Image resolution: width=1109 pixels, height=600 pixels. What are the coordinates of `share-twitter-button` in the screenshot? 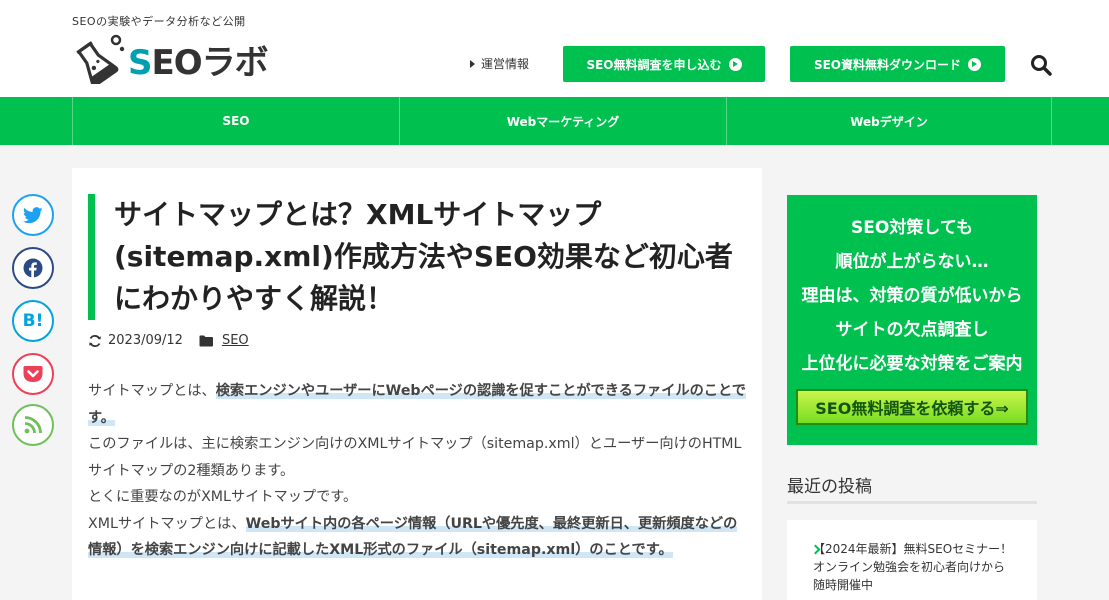 It's located at (33, 215).